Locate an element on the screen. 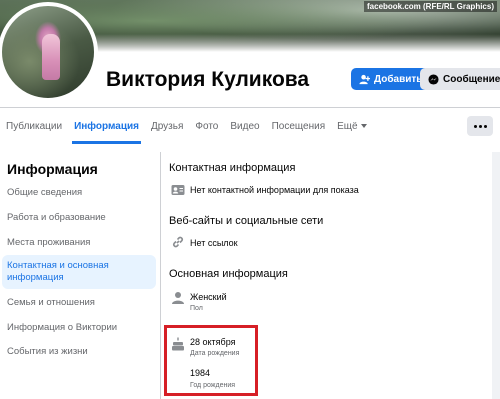 The width and height of the screenshot is (500, 399). tab-about: Информация is located at coordinates (106, 126).